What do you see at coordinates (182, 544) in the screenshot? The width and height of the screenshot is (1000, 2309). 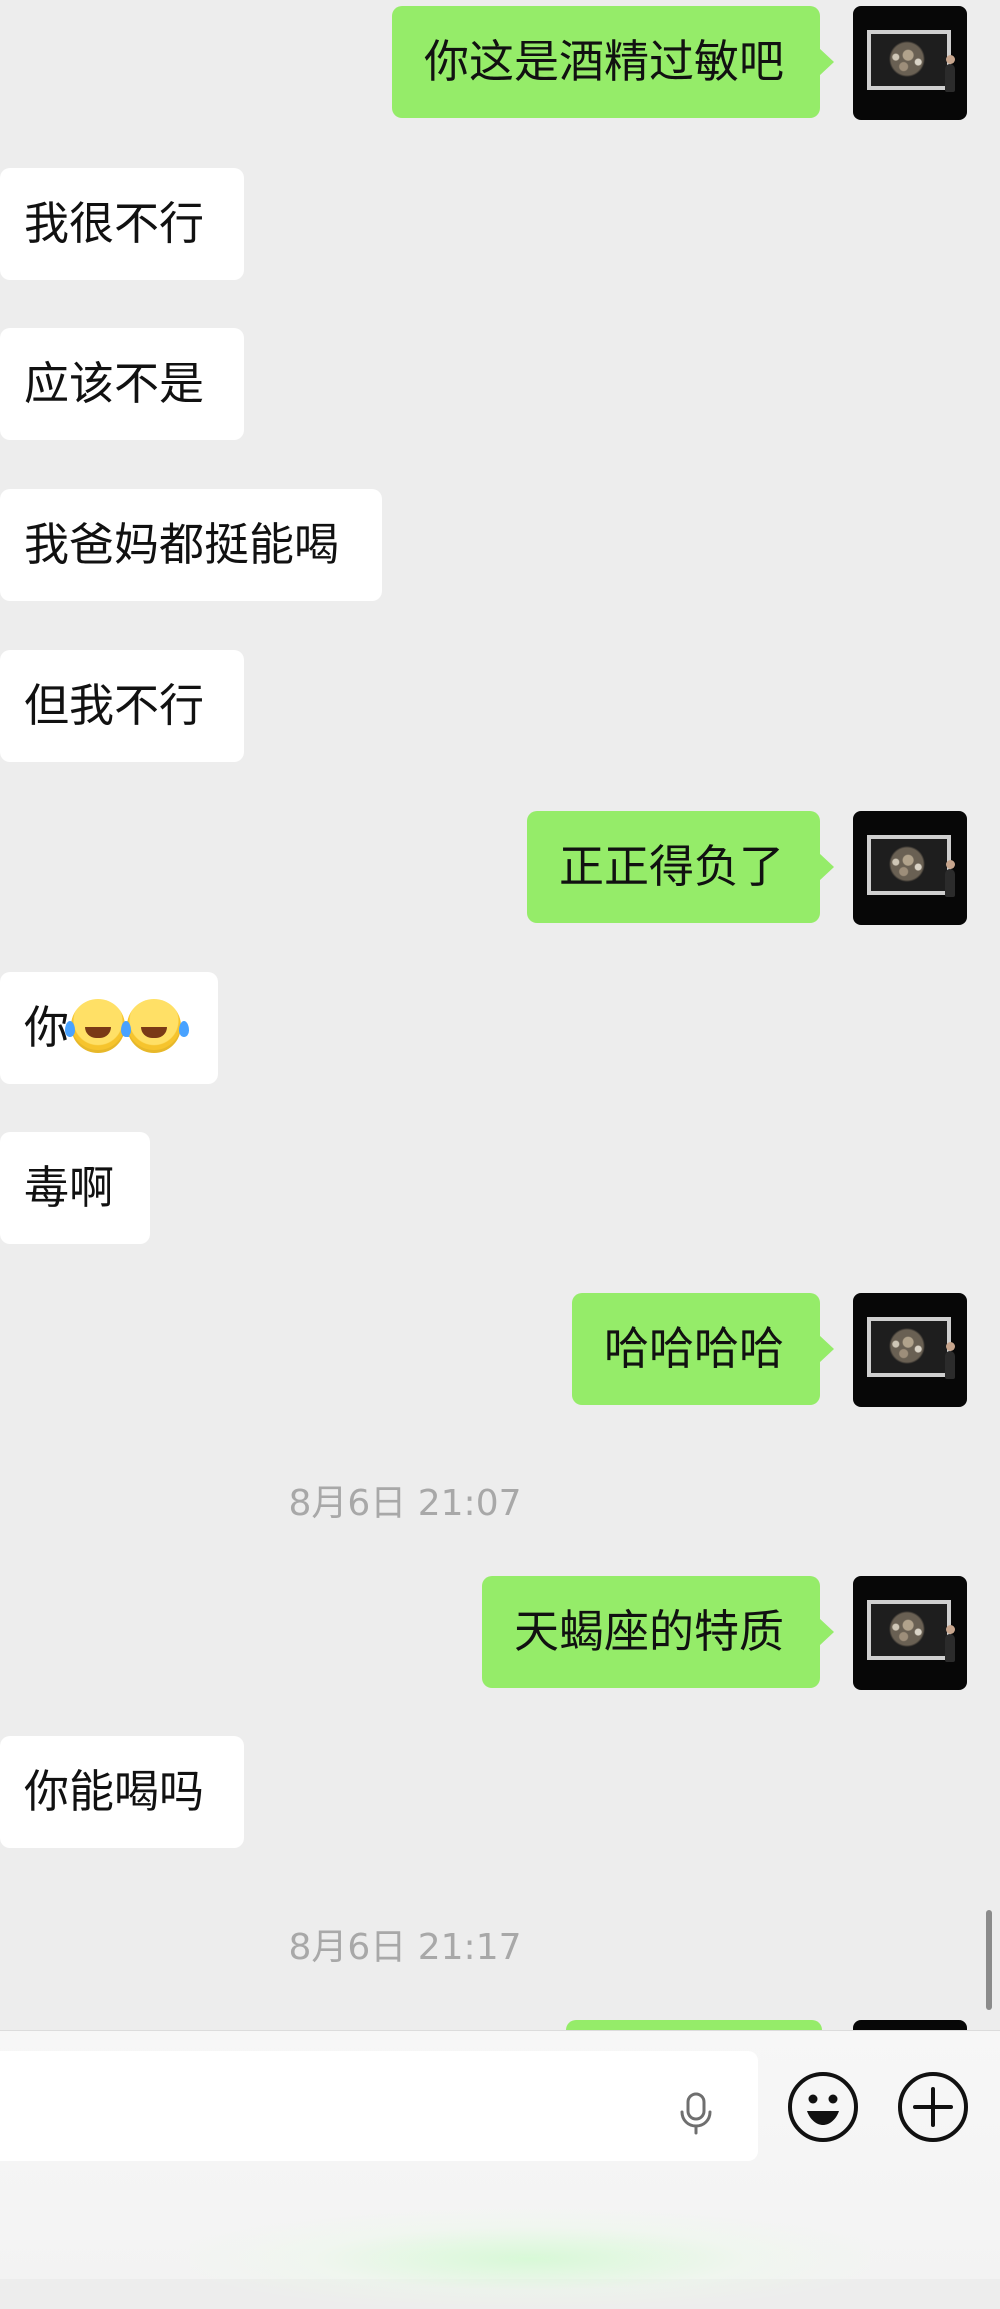 I see `message-text: 我爸妈都挺能喝` at bounding box center [182, 544].